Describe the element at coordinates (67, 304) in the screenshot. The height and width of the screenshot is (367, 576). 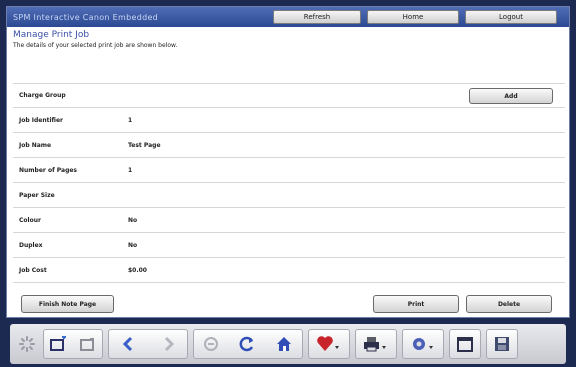
I see `finish-note-page-button: Finish Note Page` at that location.